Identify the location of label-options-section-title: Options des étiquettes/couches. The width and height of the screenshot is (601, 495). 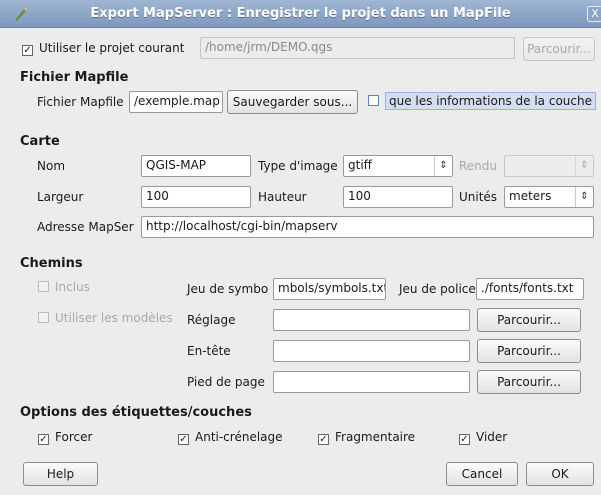
(136, 412).